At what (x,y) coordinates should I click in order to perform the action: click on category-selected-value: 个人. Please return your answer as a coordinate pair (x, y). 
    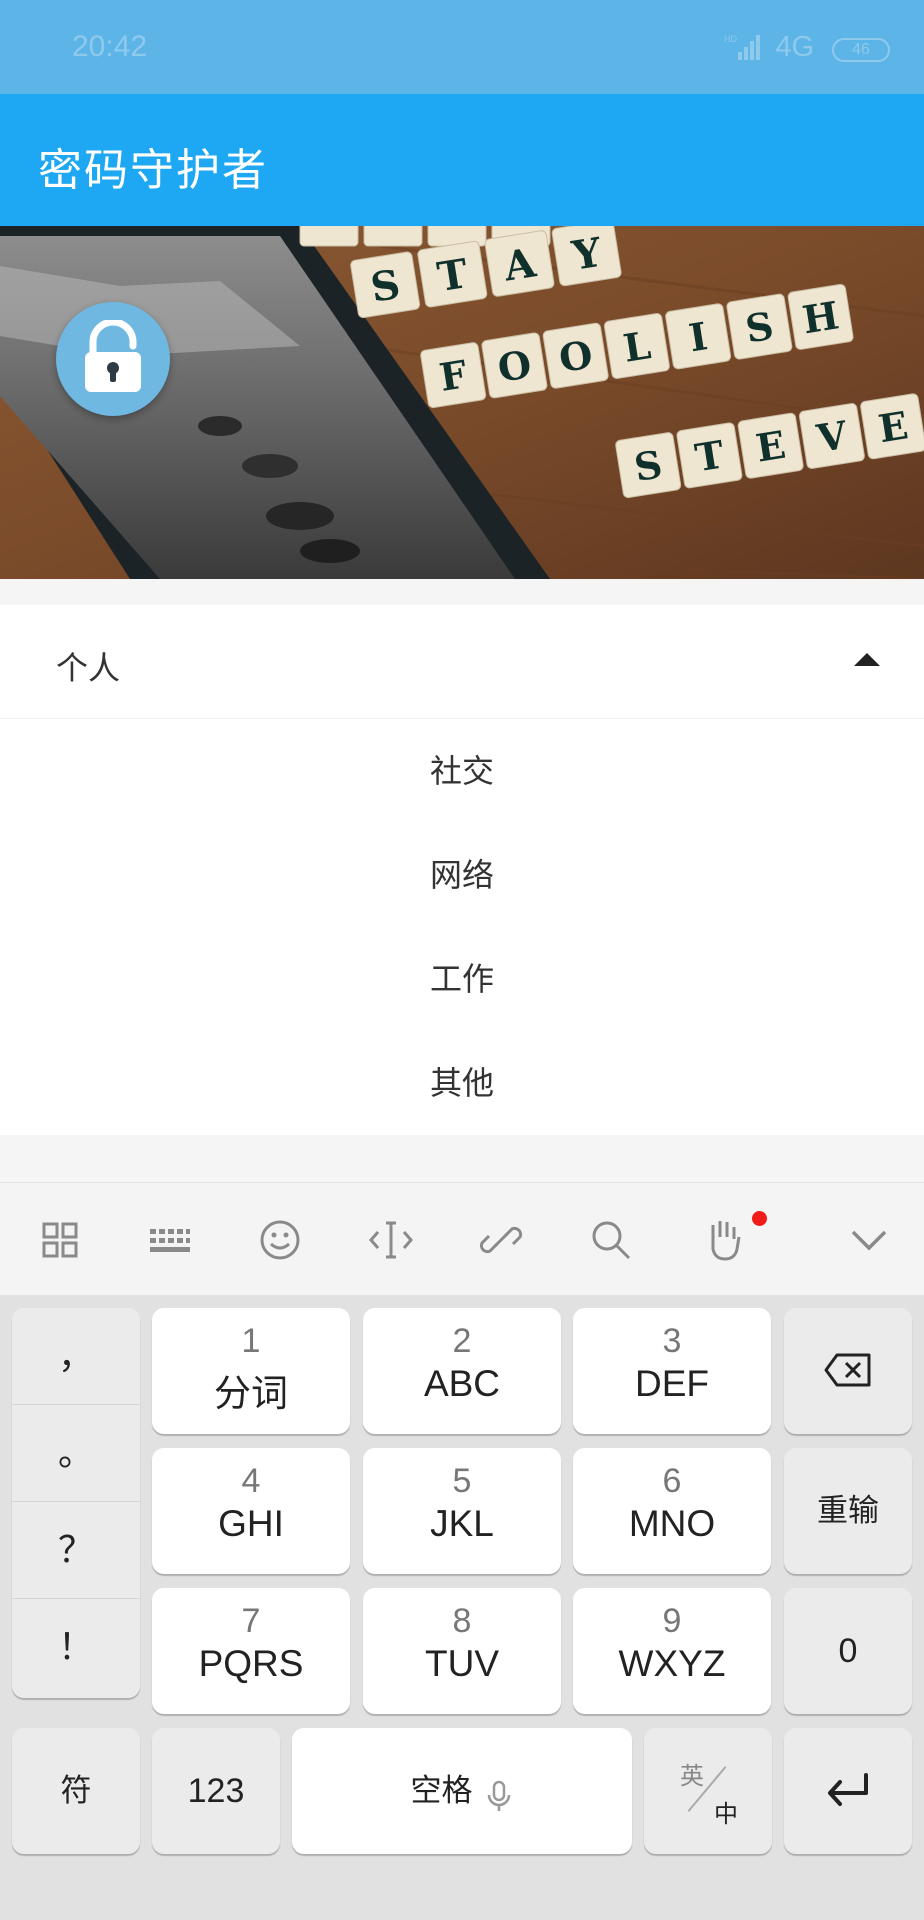
    Looking at the image, I should click on (88, 668).